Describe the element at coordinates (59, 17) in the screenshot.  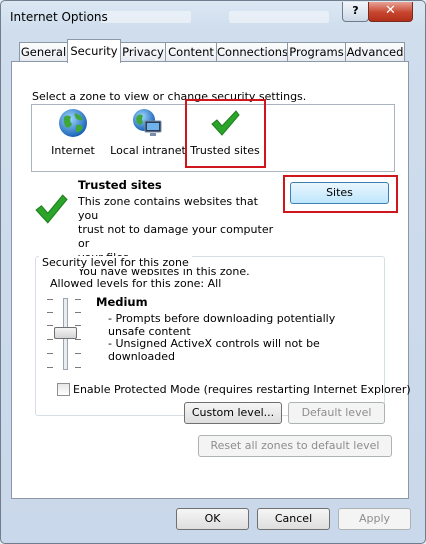
I see `window-title: Internet Options` at that location.